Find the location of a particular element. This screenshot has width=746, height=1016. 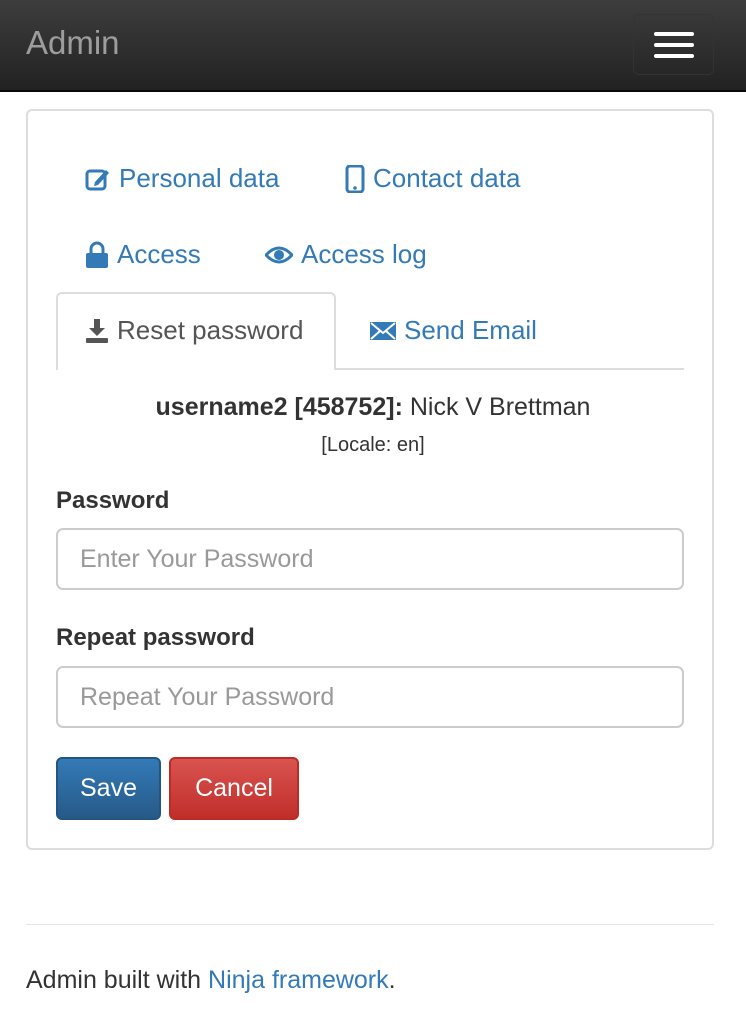

eye-icon is located at coordinates (279, 255).